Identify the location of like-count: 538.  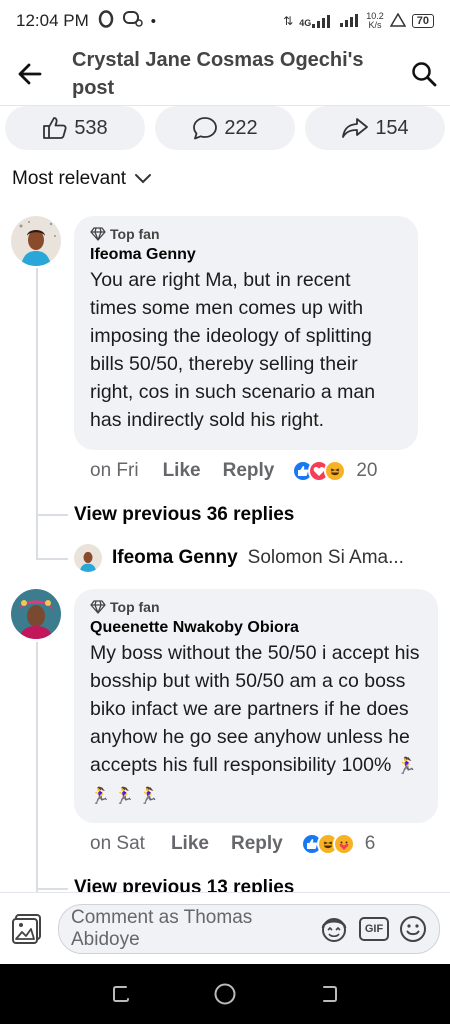
(91, 127).